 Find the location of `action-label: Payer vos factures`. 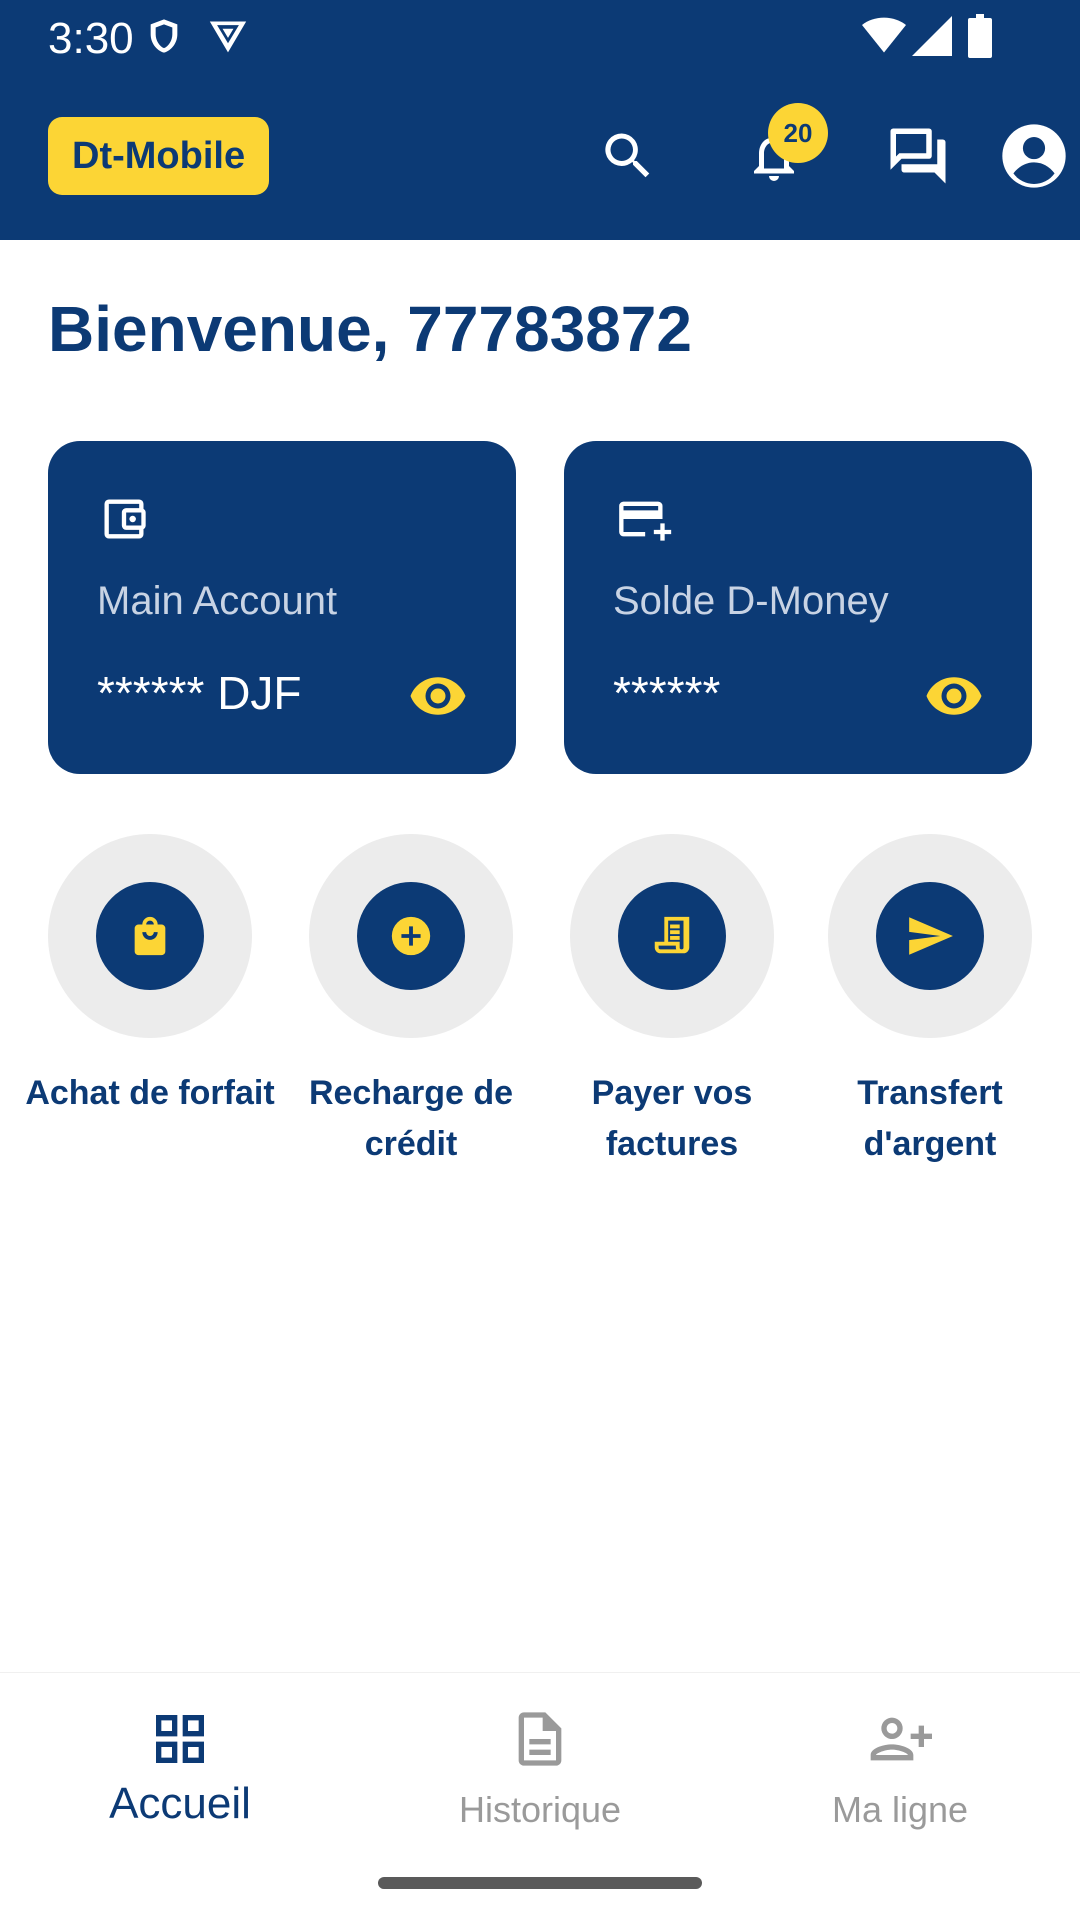

action-label: Payer vos factures is located at coordinates (672, 1118).